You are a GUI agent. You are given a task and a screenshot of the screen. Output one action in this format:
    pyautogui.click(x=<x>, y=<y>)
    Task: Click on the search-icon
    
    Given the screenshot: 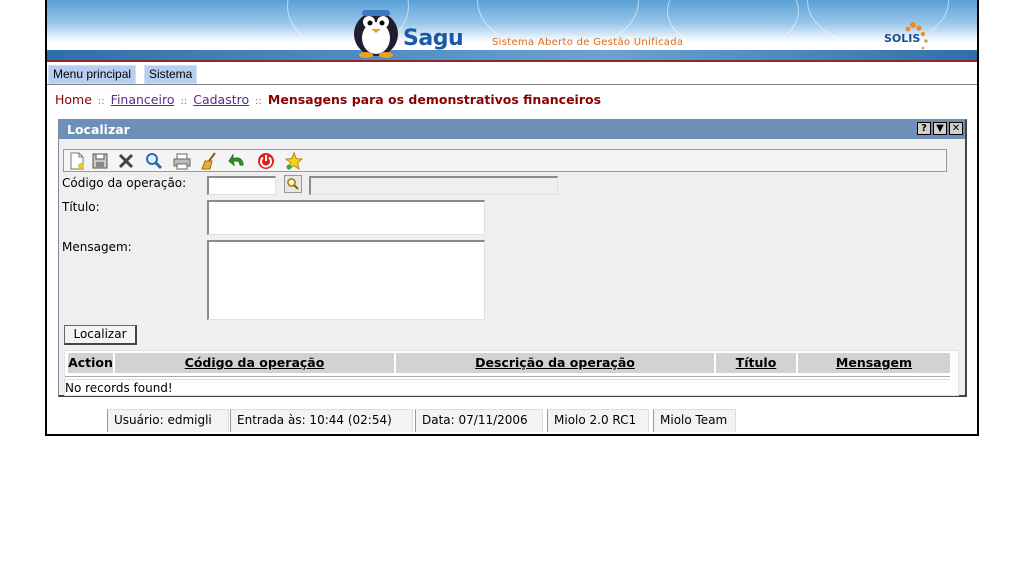 What is the action you would take?
    pyautogui.click(x=154, y=161)
    